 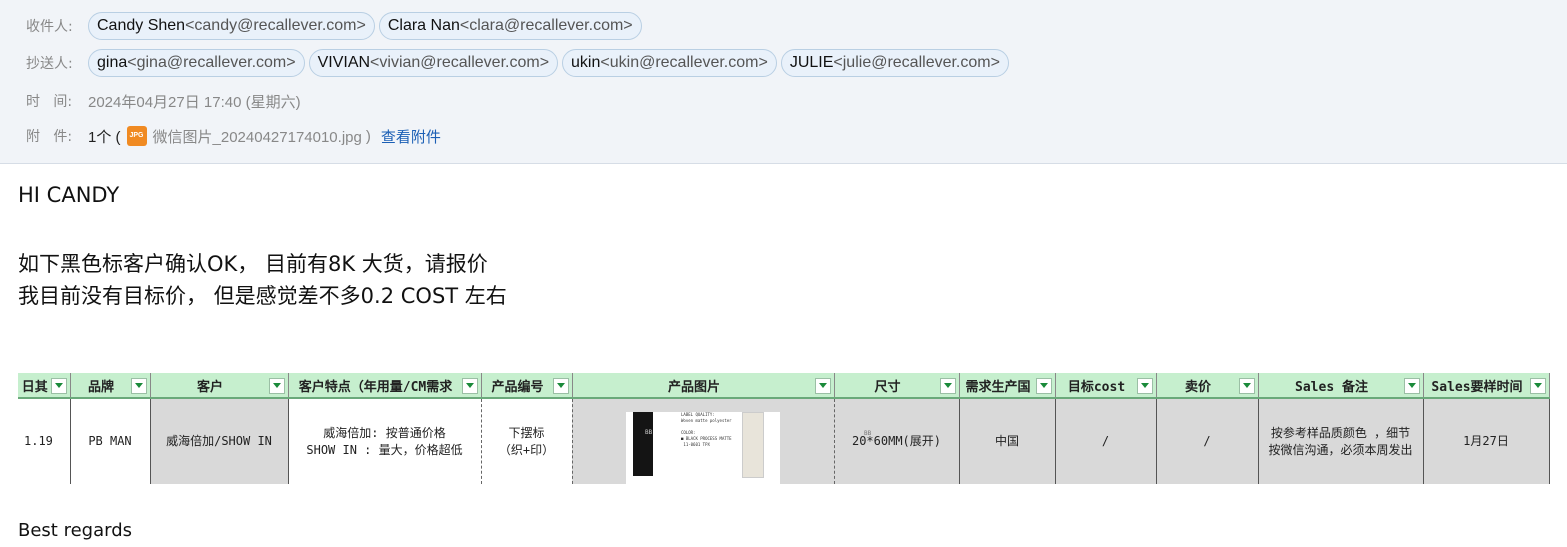 I want to click on recipient-chip: Candy Shen<candy@recallever.com>, so click(x=231, y=26).